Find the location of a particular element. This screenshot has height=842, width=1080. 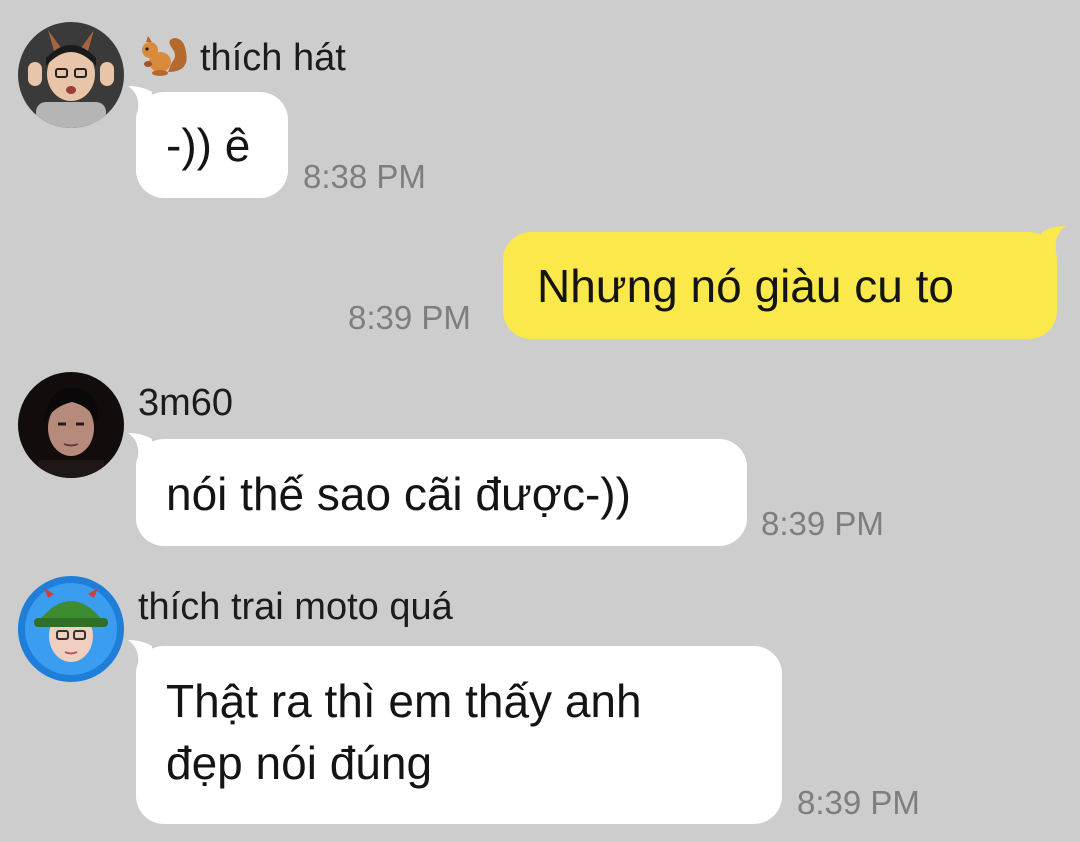

avatar-dark-portrait-icon is located at coordinates (71, 425).